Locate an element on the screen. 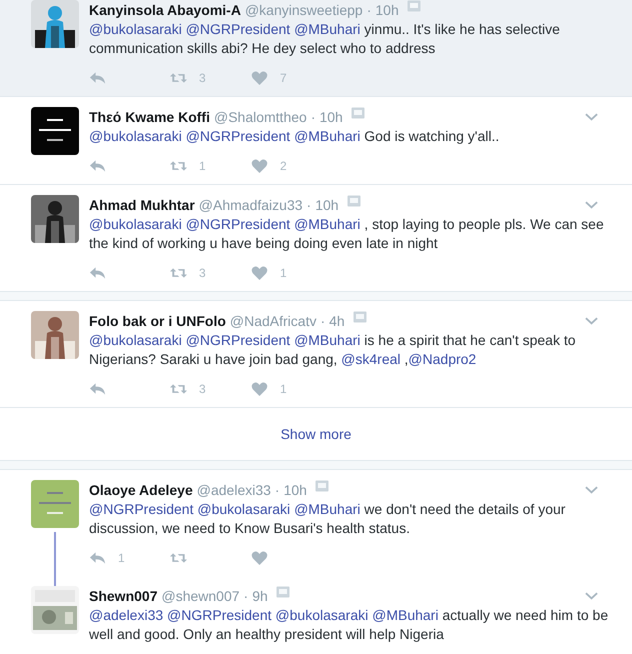 The height and width of the screenshot is (654, 632). thread-line is located at coordinates (55, 559).